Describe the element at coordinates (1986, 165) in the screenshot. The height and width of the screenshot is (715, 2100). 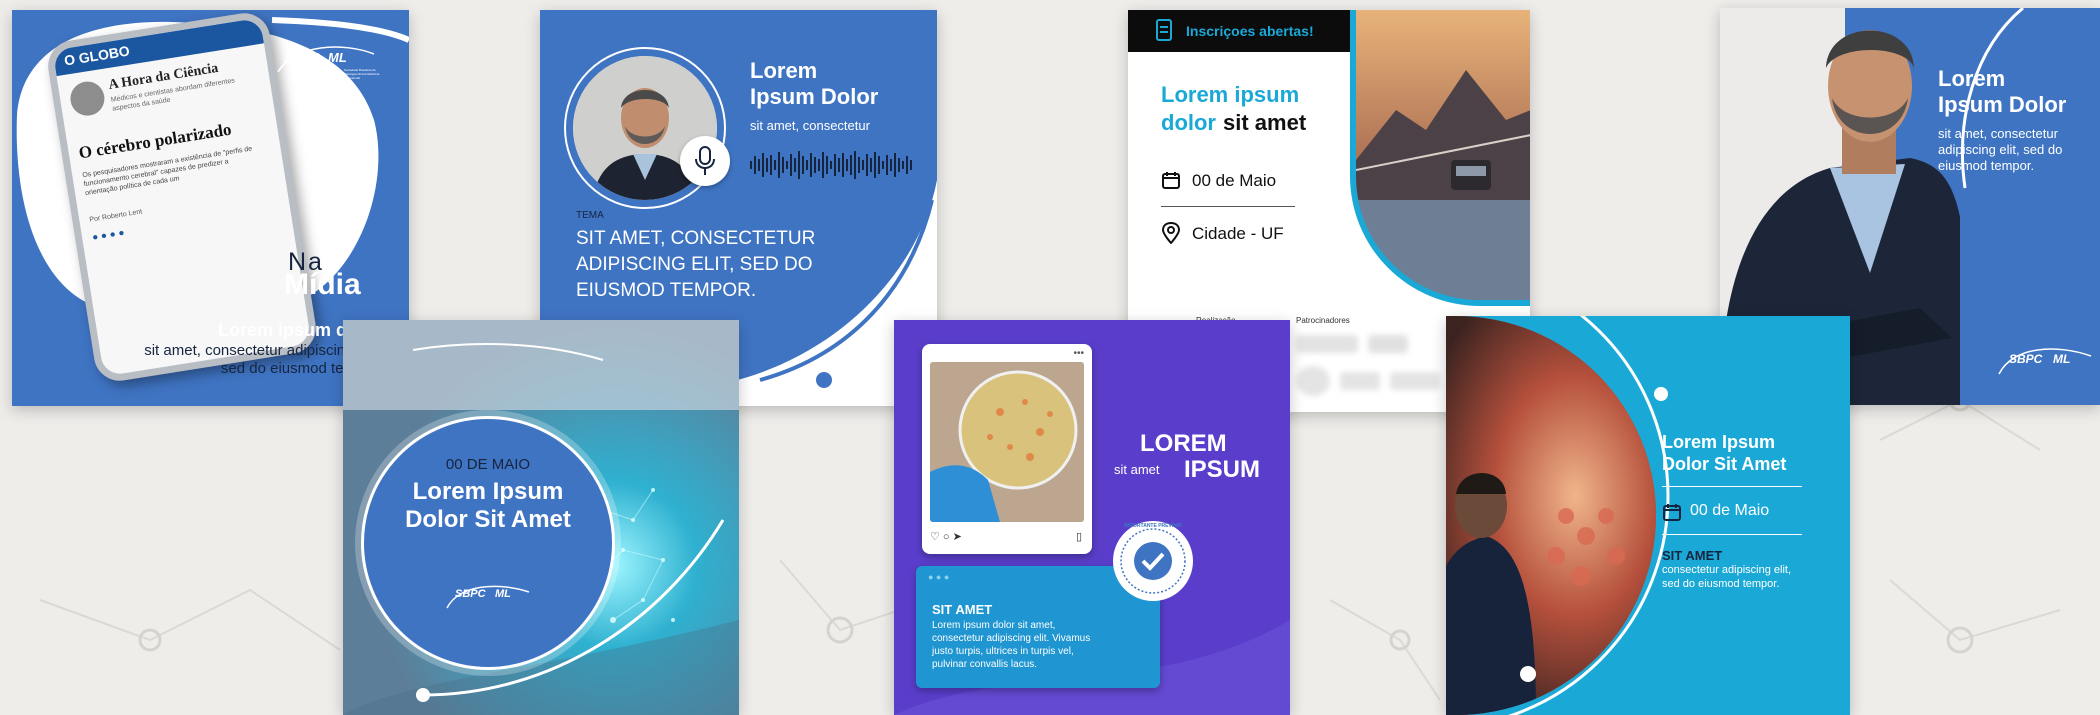
I see `card-d-sub-3: eiusmod tempor.` at that location.